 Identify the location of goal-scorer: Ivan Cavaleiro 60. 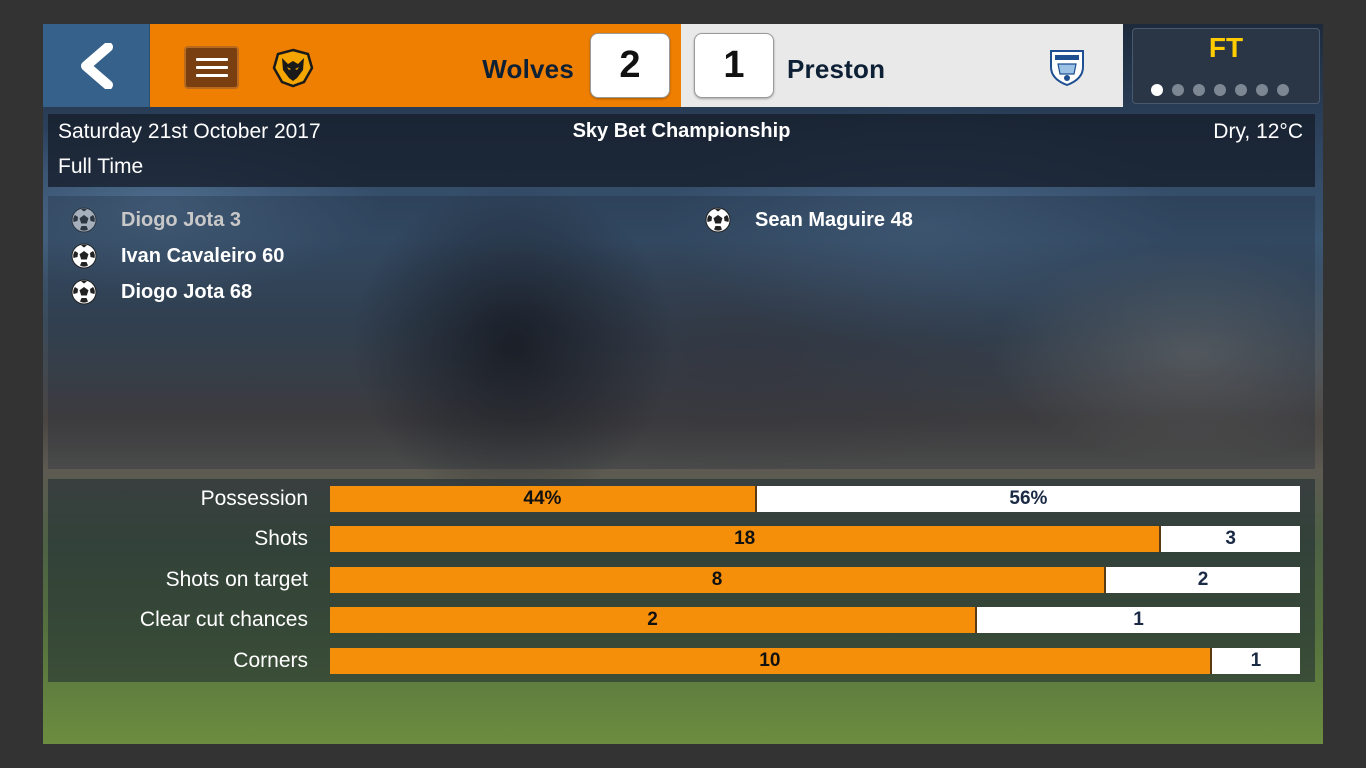
(203, 255).